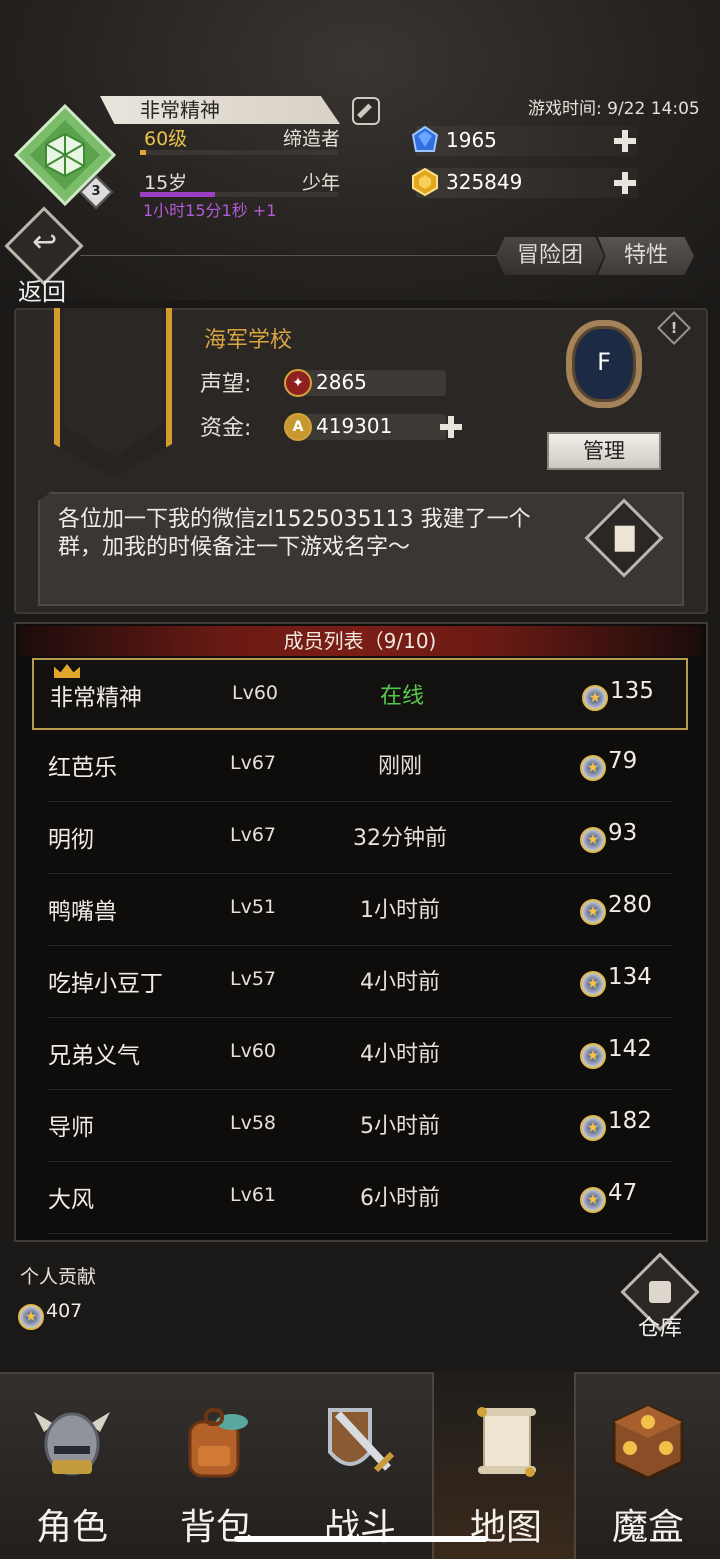  What do you see at coordinates (82, 912) in the screenshot?
I see `member-name: 鸭嘴兽` at bounding box center [82, 912].